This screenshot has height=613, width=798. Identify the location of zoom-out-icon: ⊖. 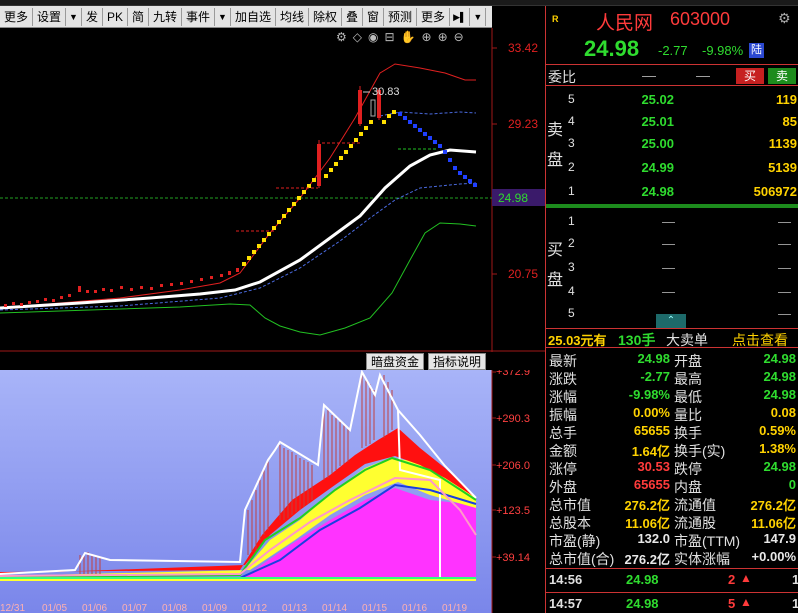
(459, 37).